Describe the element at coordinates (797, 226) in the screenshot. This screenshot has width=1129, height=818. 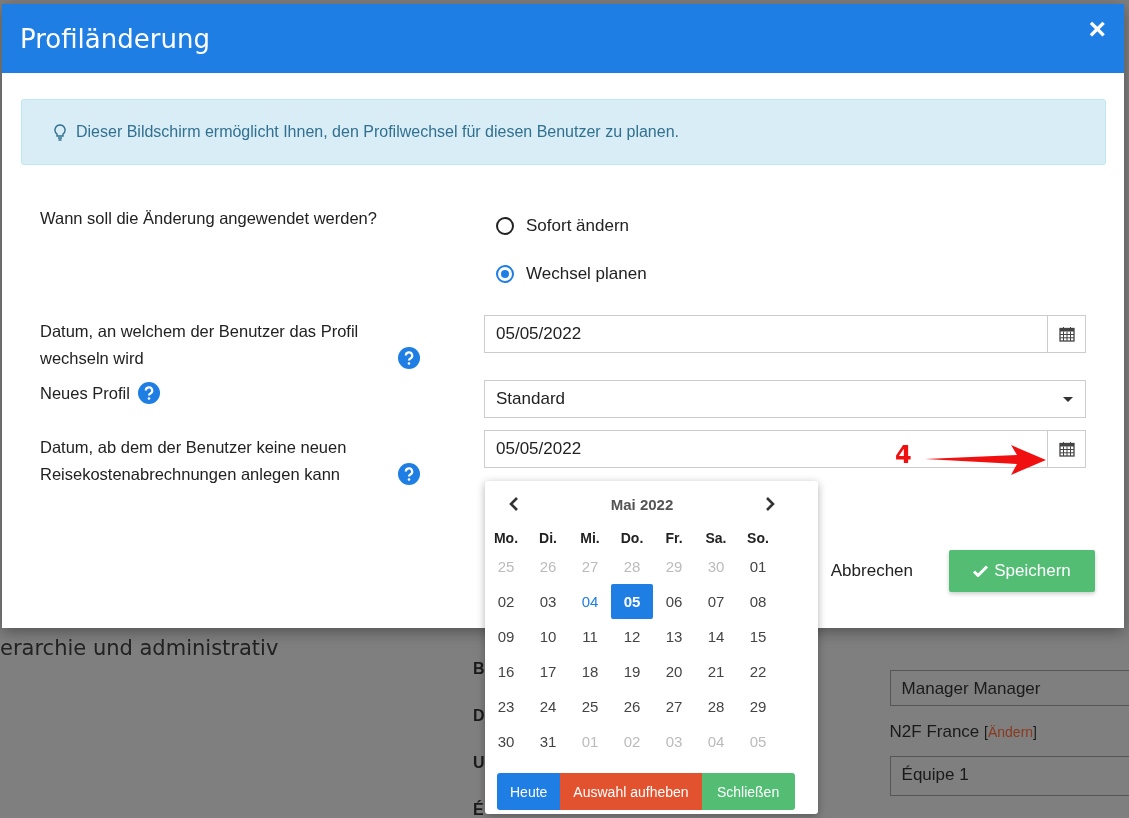
I see `radio-option: Sofort ändern` at that location.